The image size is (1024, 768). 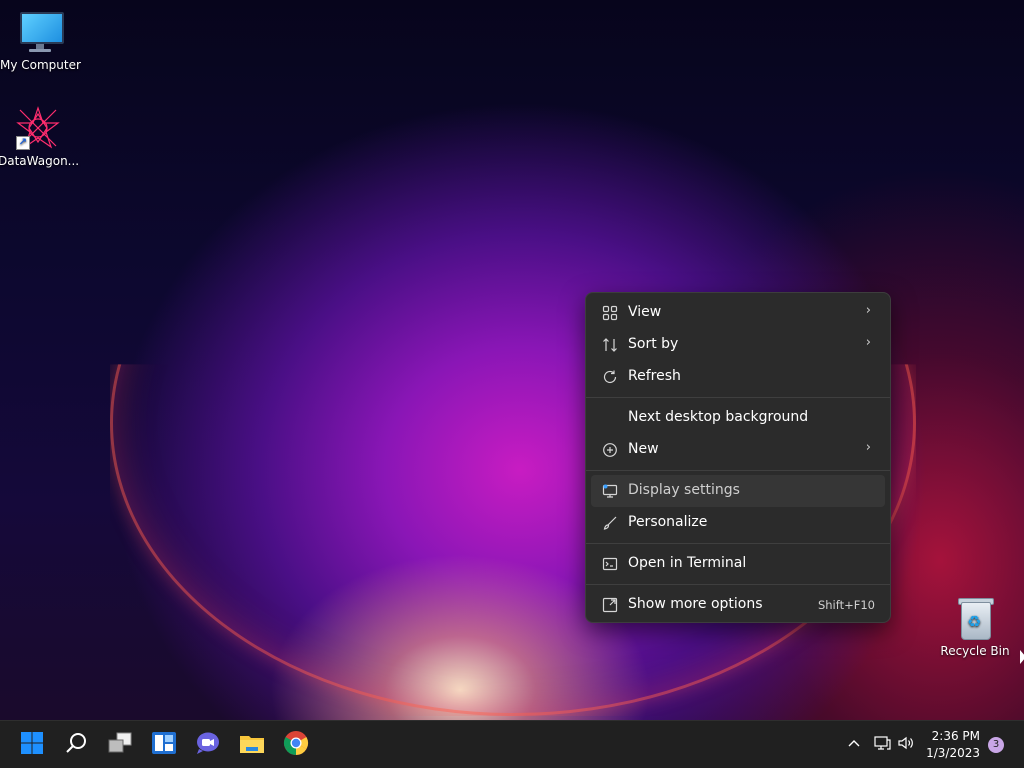 I want to click on menu-item-show-more-options: Show more options Shift+F10, so click(x=738, y=605).